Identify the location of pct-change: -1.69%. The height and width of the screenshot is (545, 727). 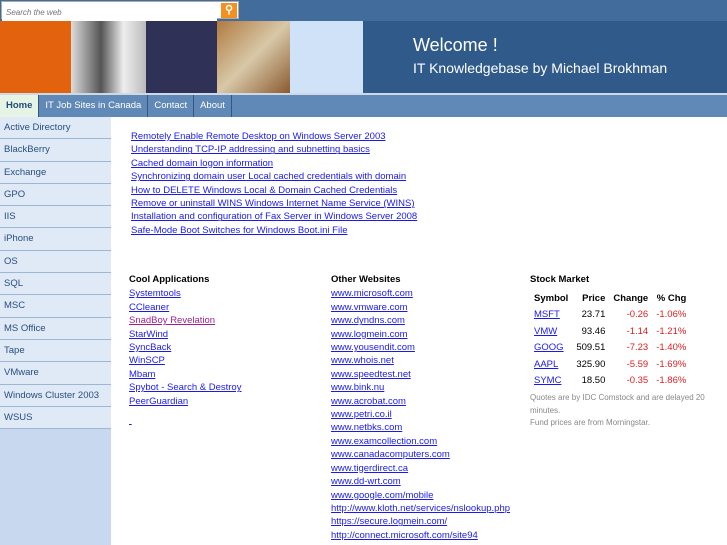
(671, 364).